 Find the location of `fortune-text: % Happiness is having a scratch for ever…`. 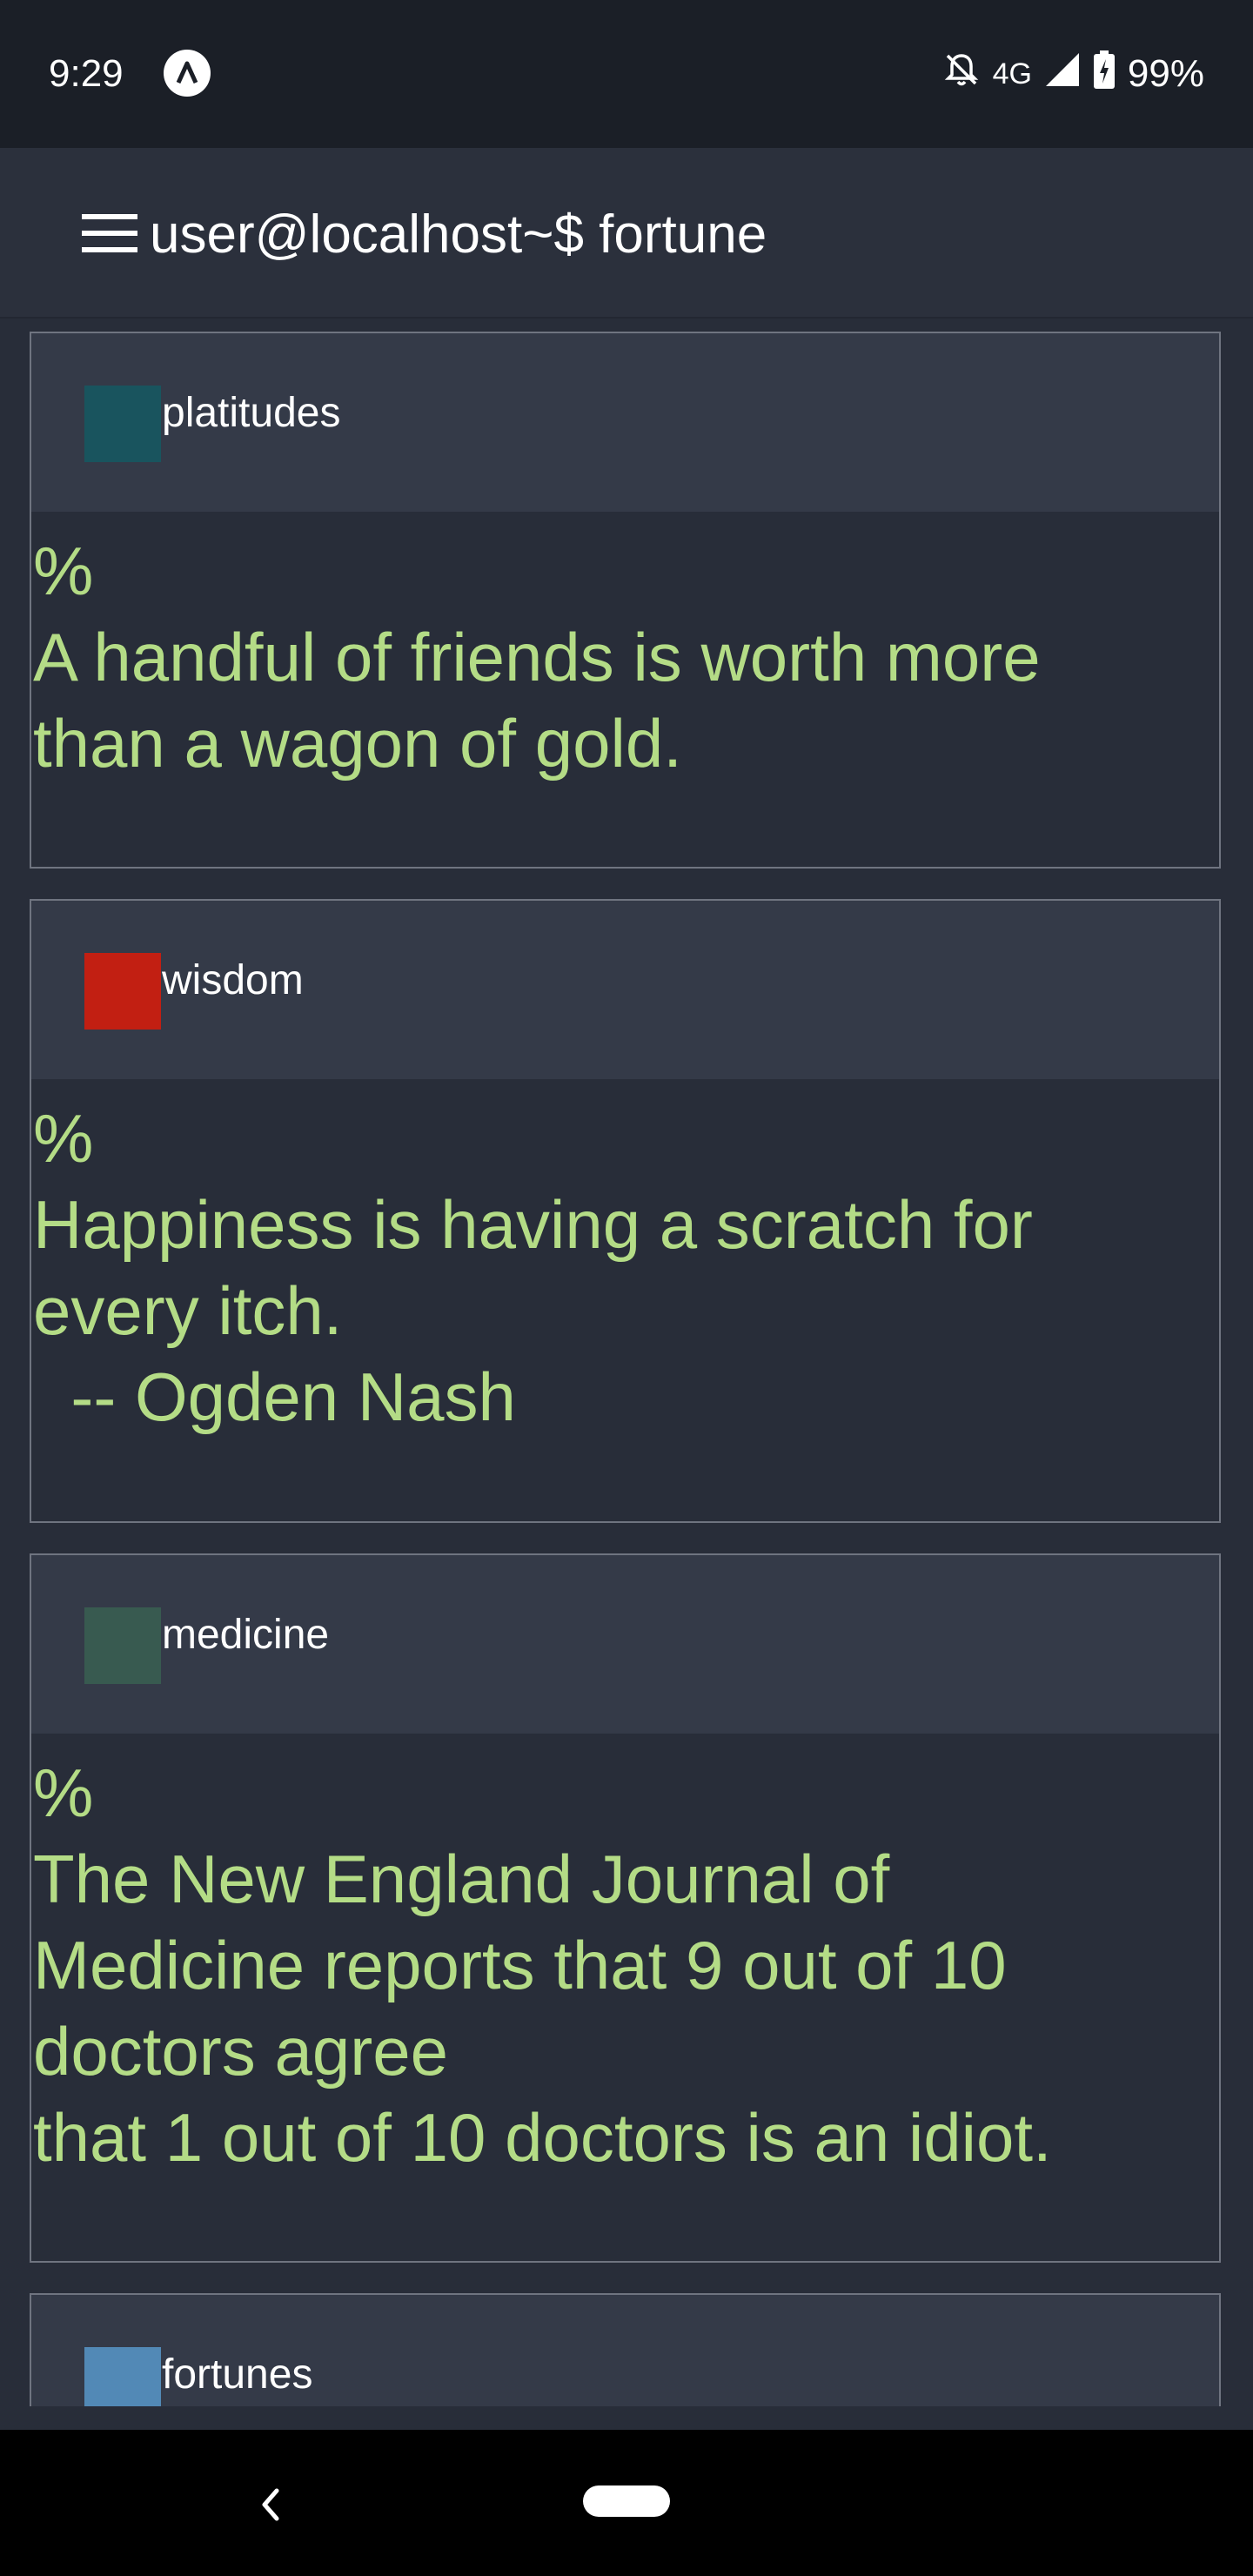

fortune-text: % Happiness is having a scratch for ever… is located at coordinates (533, 1267).